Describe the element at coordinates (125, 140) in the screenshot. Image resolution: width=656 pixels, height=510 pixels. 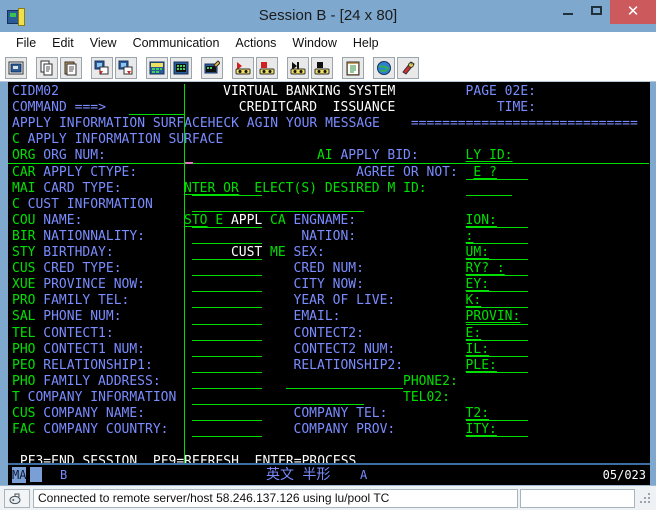
I see `terminal-text: APPLY INFORMATION SURFACE` at that location.